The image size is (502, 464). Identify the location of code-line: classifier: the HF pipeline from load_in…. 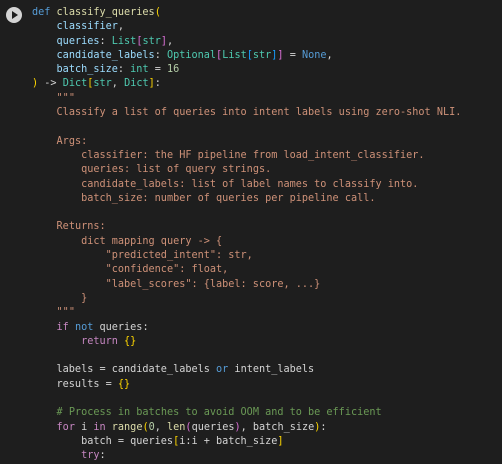
(246, 156).